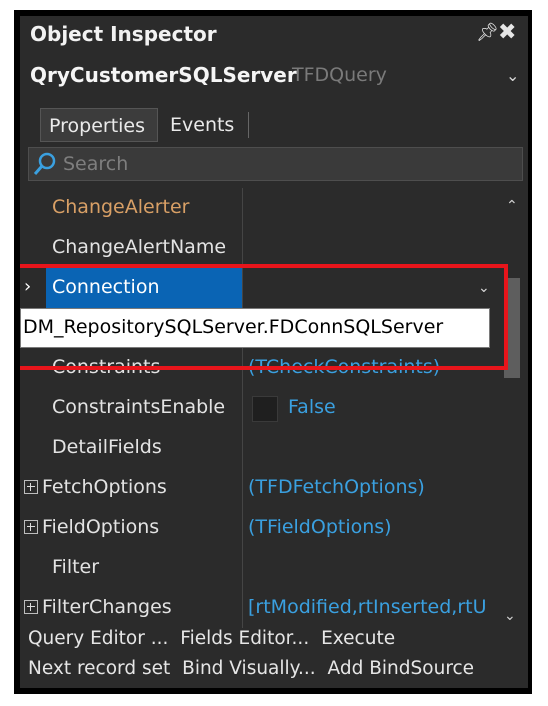  What do you see at coordinates (121, 207) in the screenshot?
I see `property-name: ChangeAlerter` at bounding box center [121, 207].